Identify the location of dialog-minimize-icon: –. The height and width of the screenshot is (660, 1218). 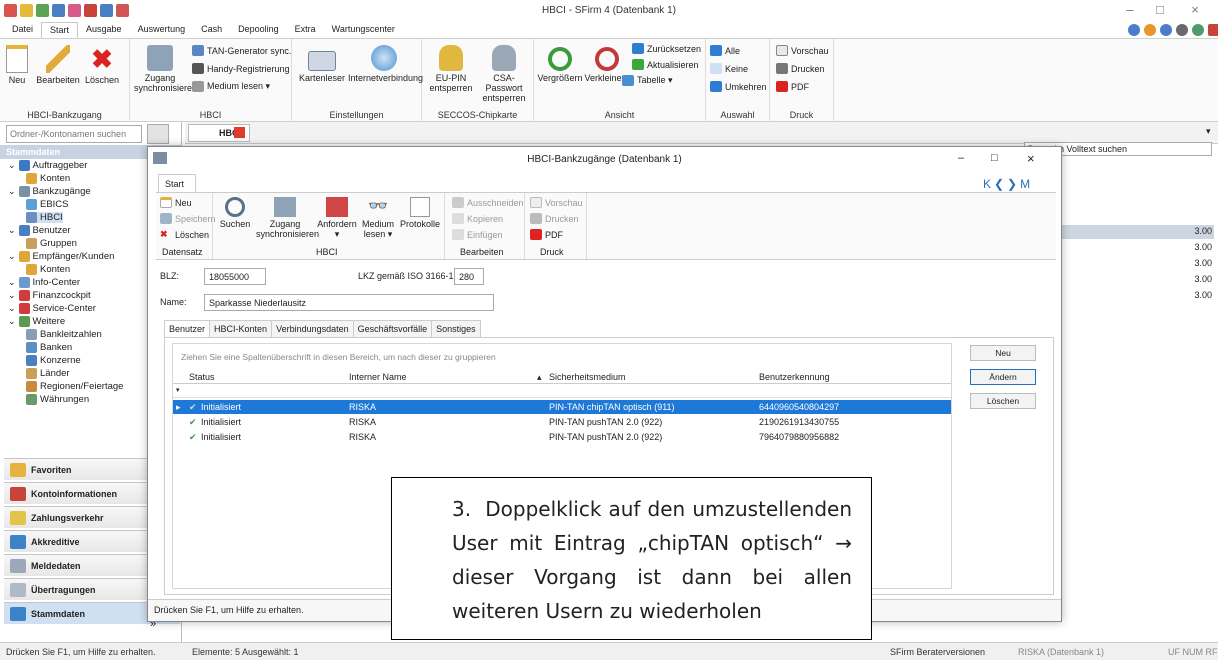
(961, 158).